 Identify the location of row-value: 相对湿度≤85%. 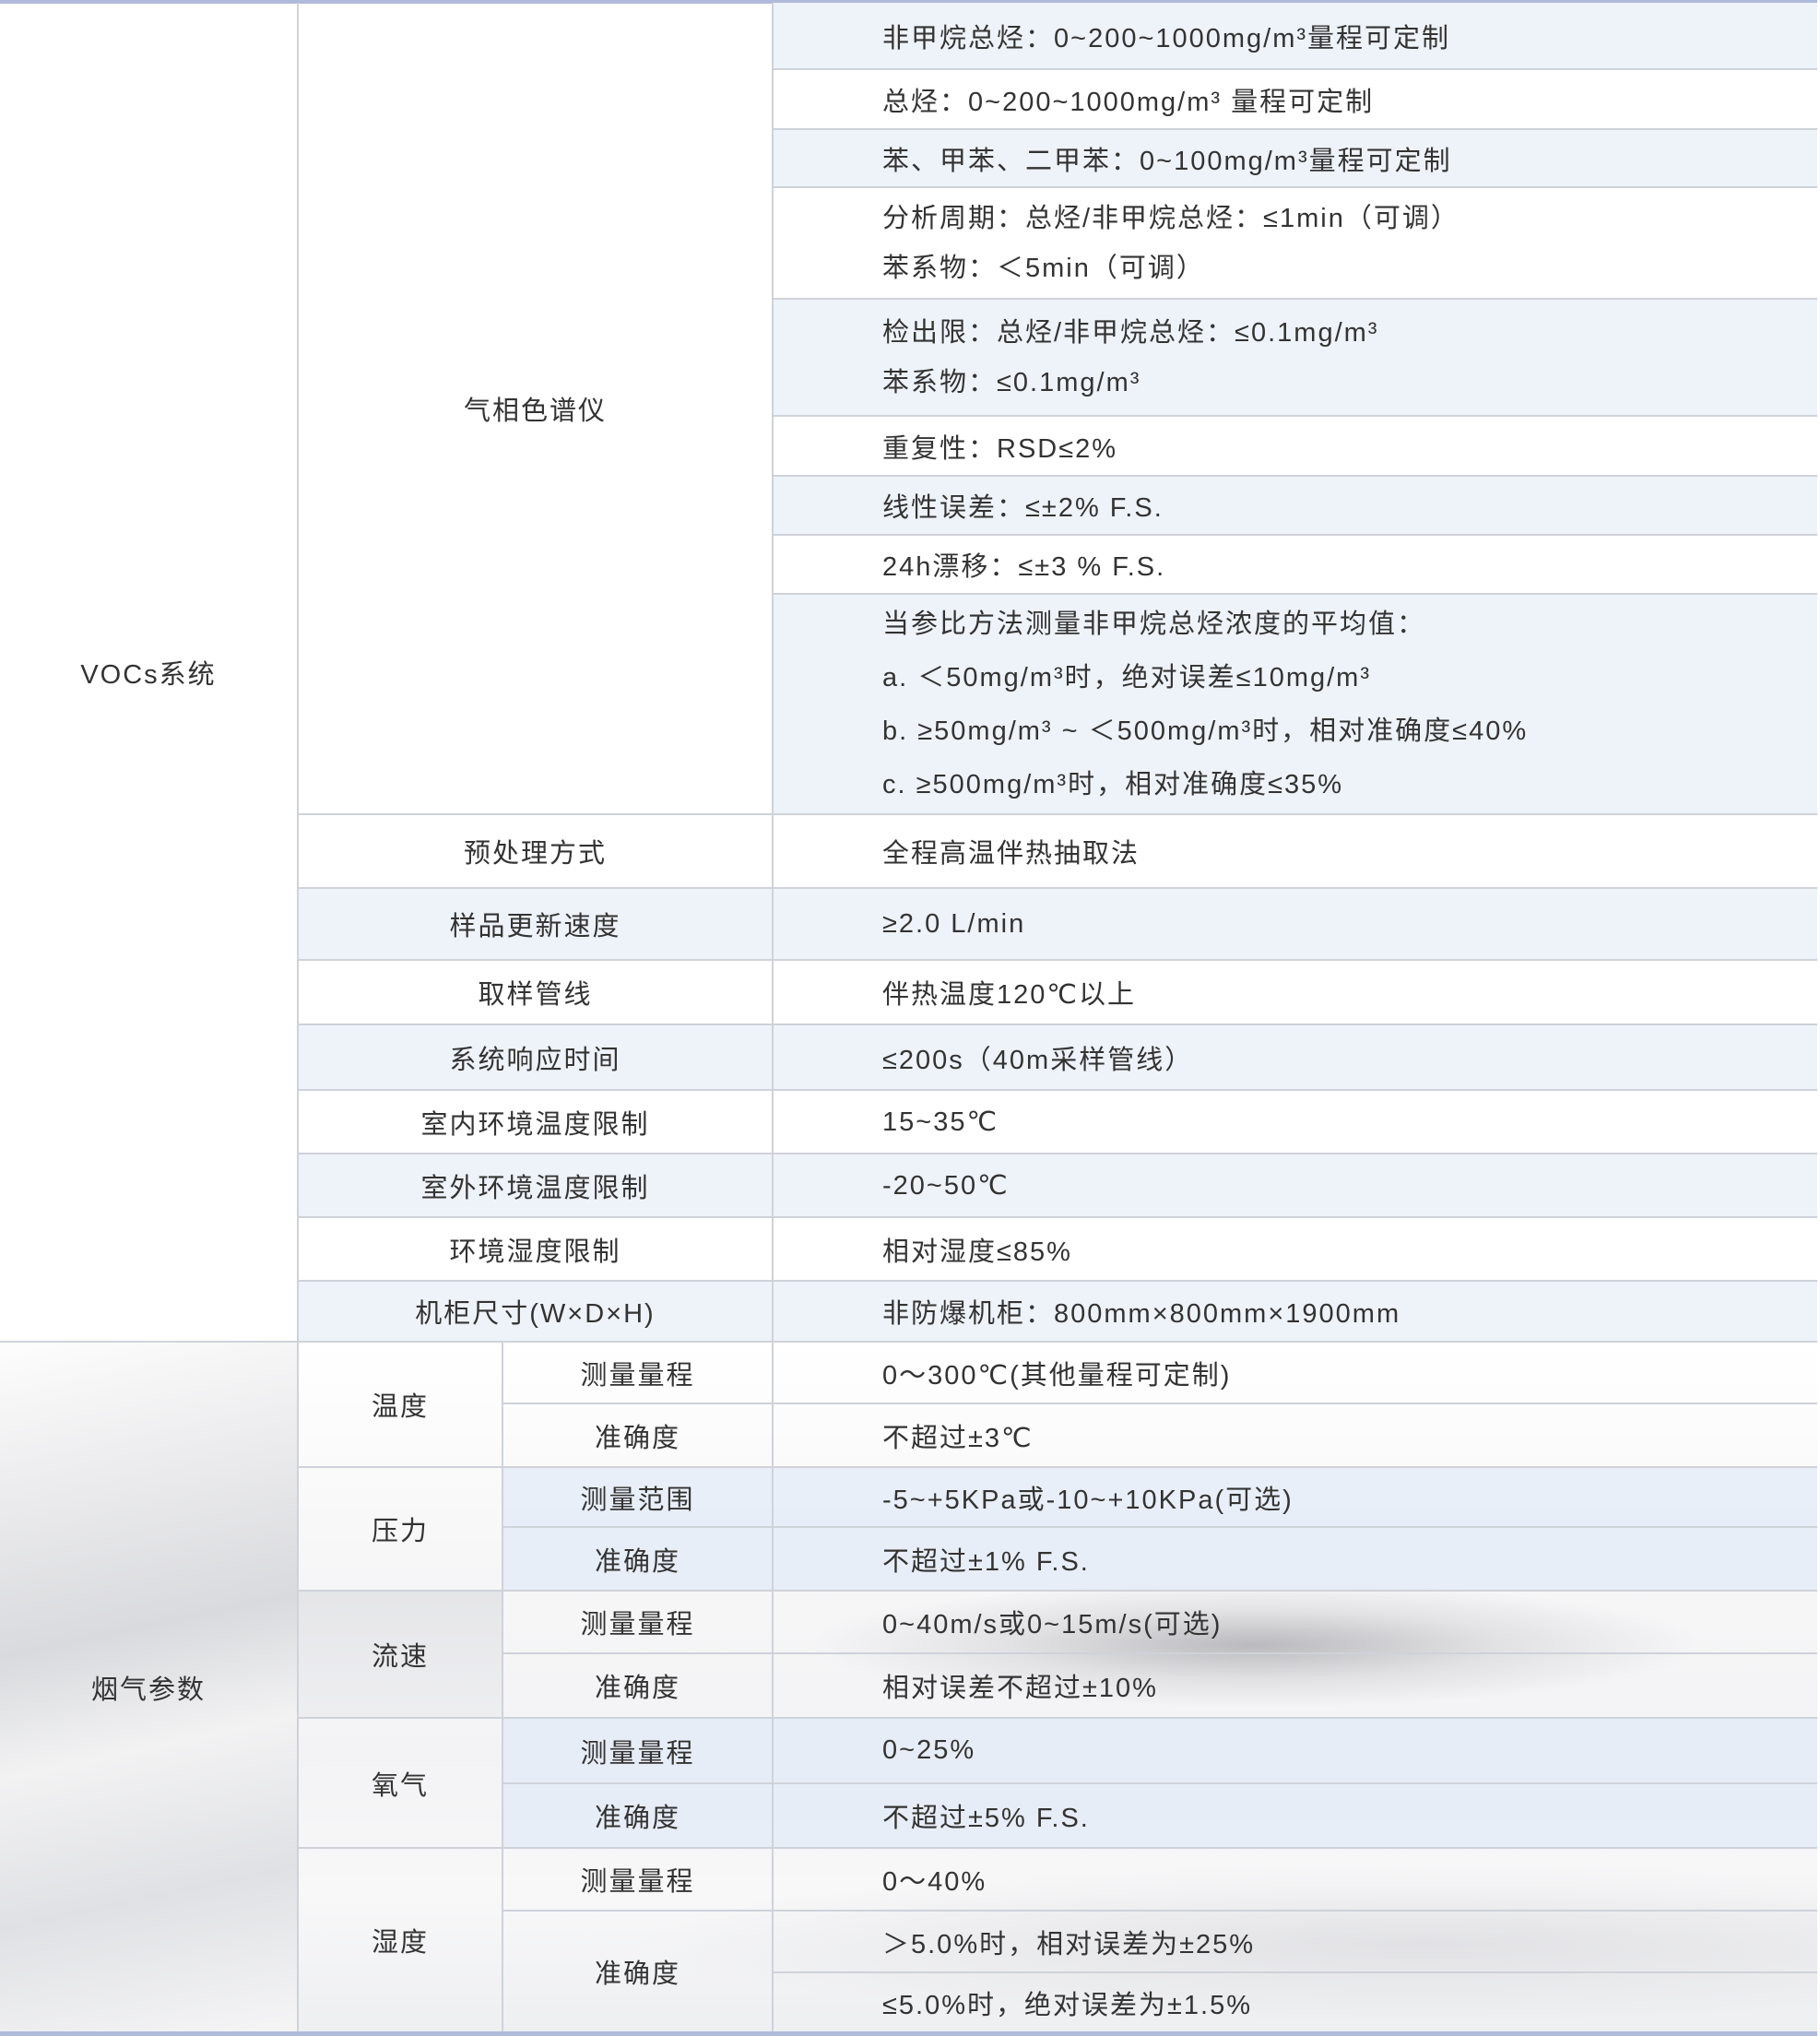
(1295, 1250).